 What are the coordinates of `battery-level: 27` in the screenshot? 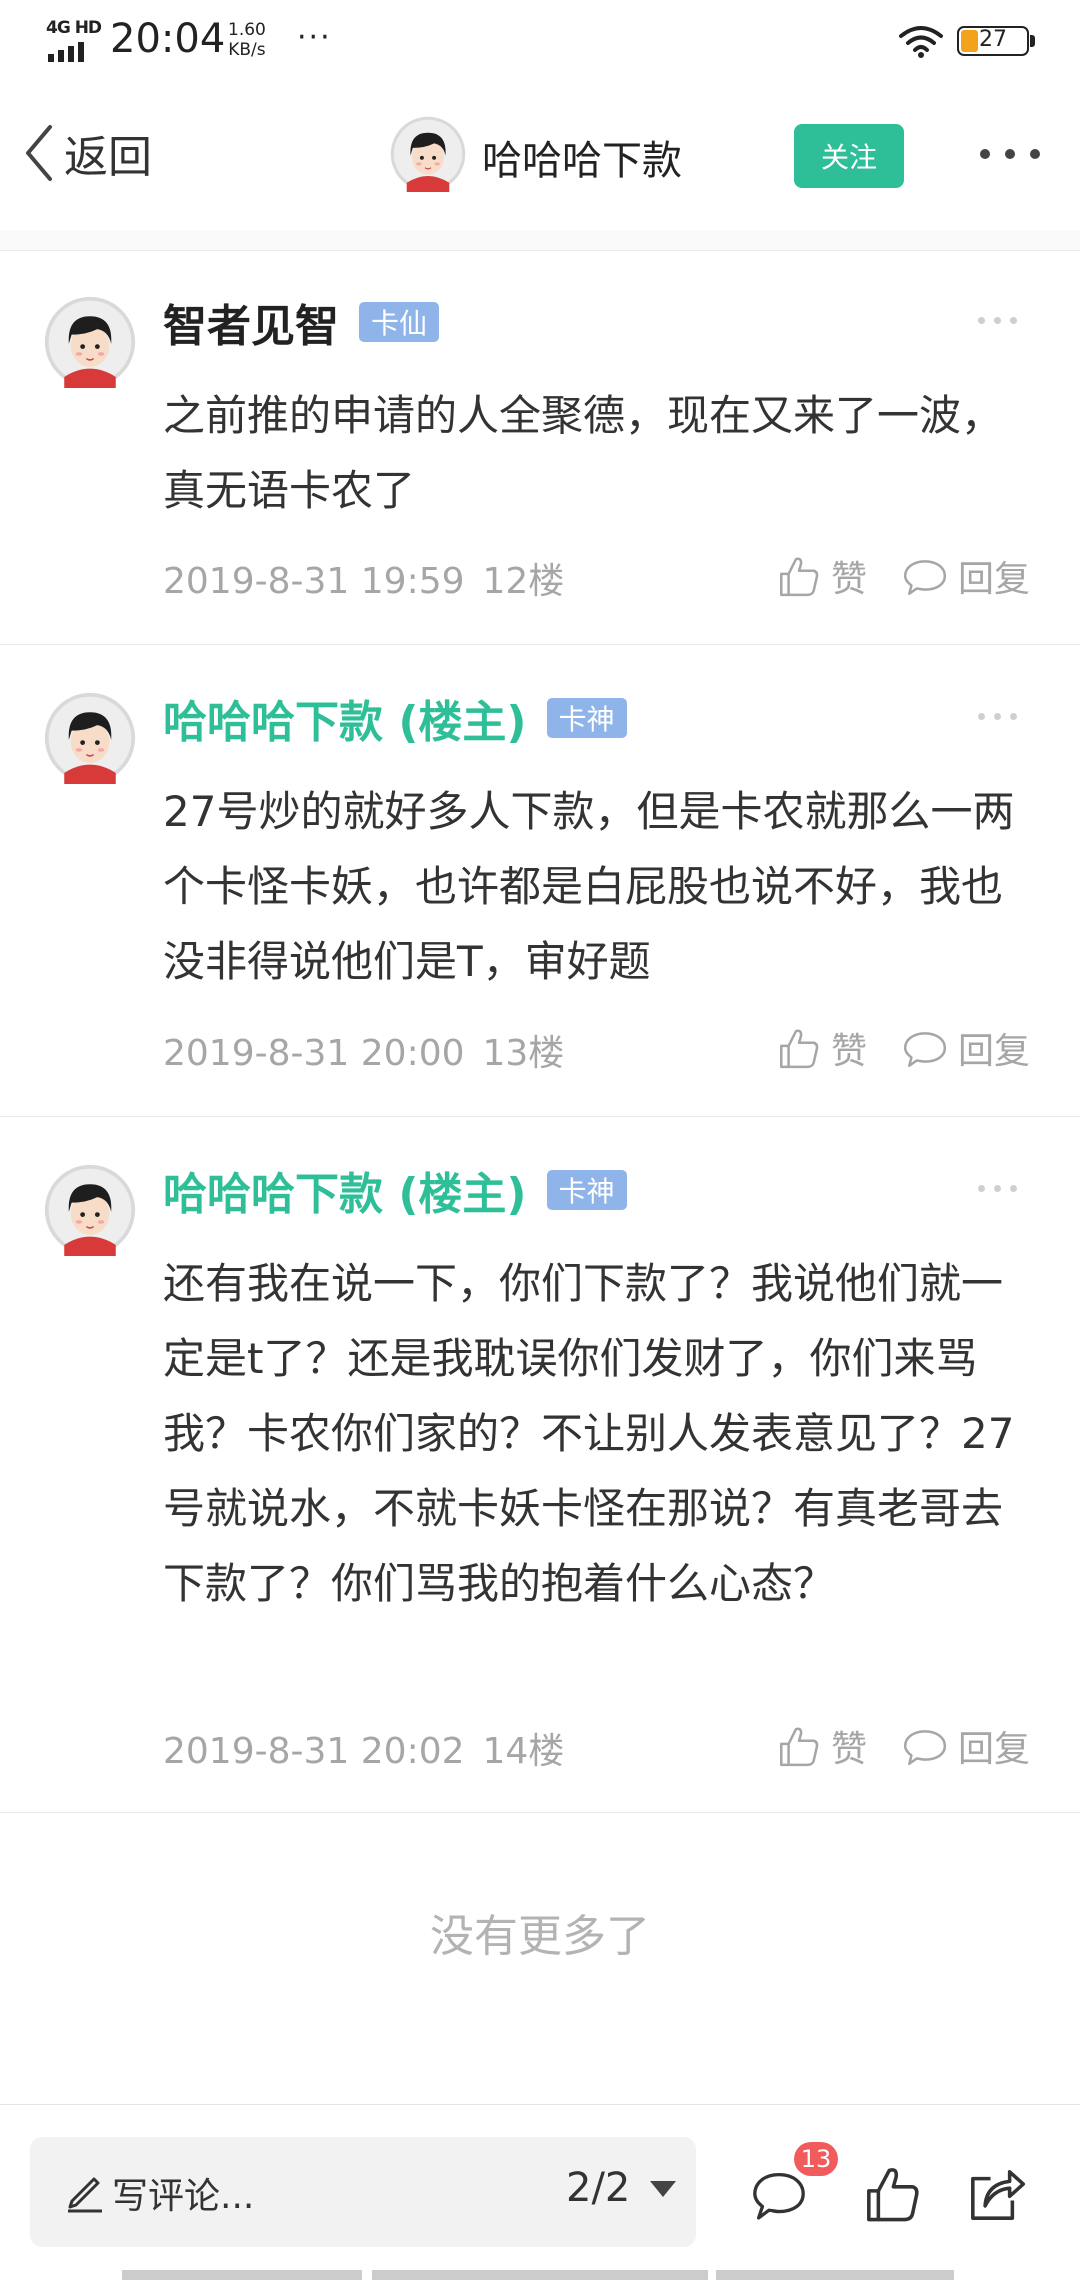 It's located at (993, 39).